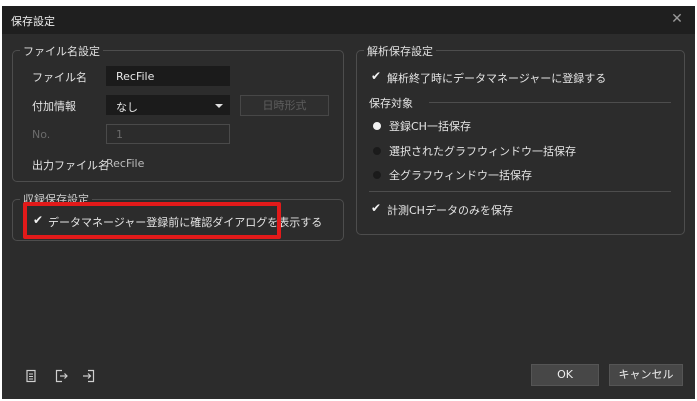 Image resolution: width=697 pixels, height=401 pixels. What do you see at coordinates (152, 220) in the screenshot?
I see `highlight-box` at bounding box center [152, 220].